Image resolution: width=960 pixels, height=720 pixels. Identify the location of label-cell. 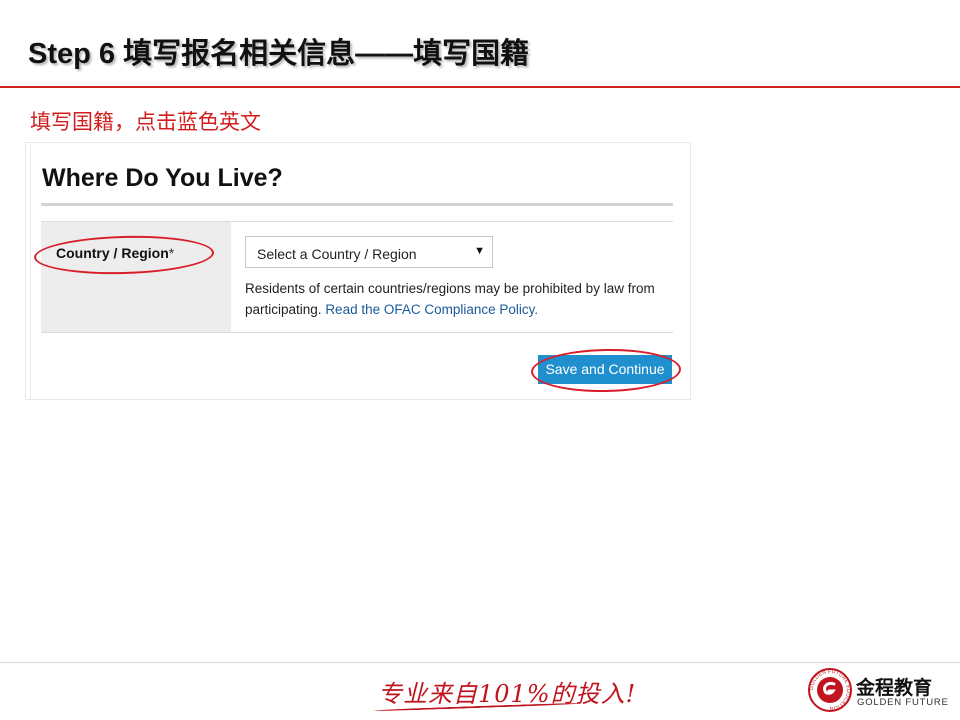
(136, 277).